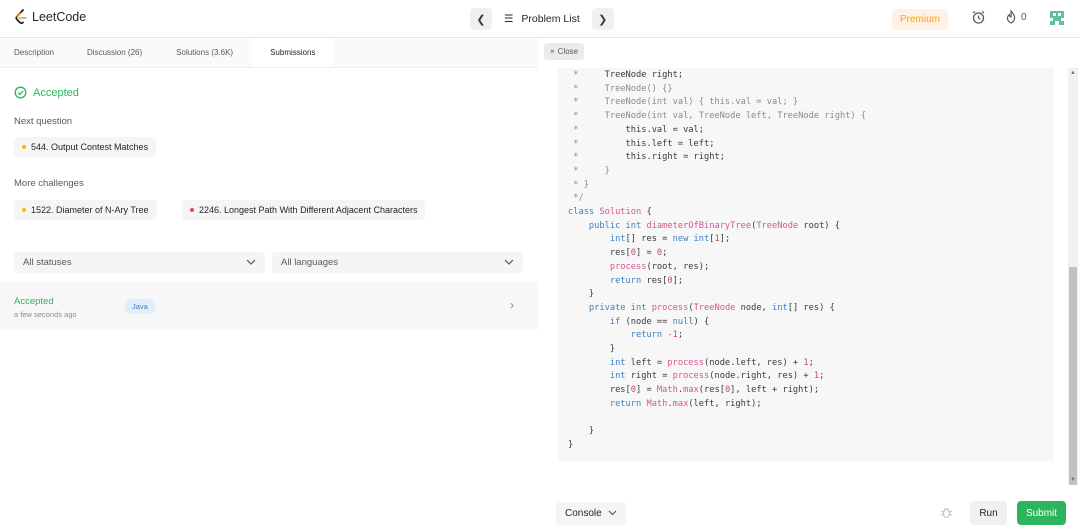 This screenshot has width=1080, height=532. Describe the element at coordinates (978, 19) in the screenshot. I see `alarm-clock-icon` at that location.